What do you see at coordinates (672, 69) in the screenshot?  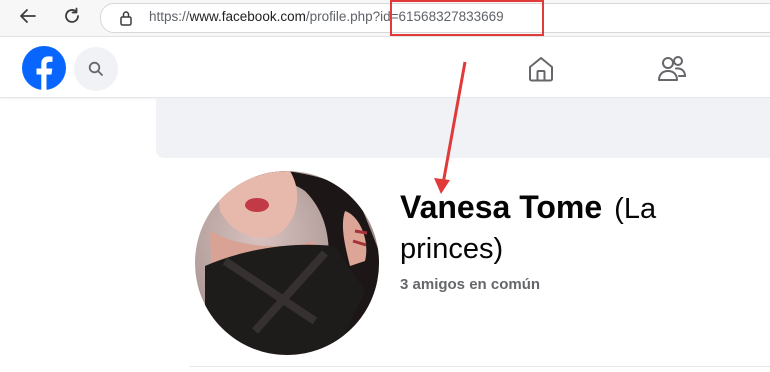 I see `friends-icon` at bounding box center [672, 69].